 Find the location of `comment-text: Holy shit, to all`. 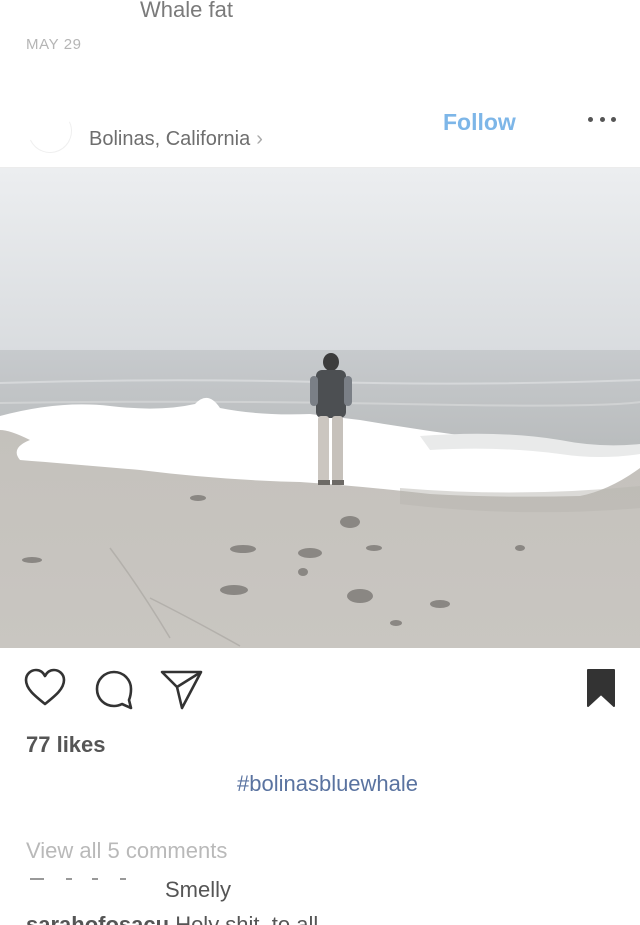

comment-text: Holy shit, to all is located at coordinates (247, 918).